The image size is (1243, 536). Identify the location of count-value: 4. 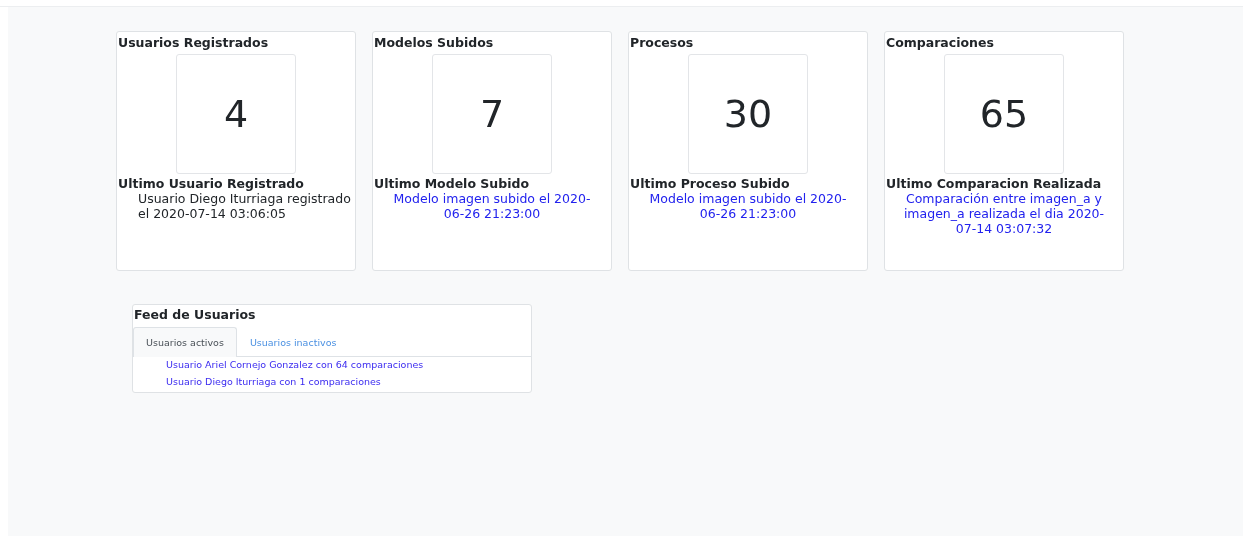
(236, 114).